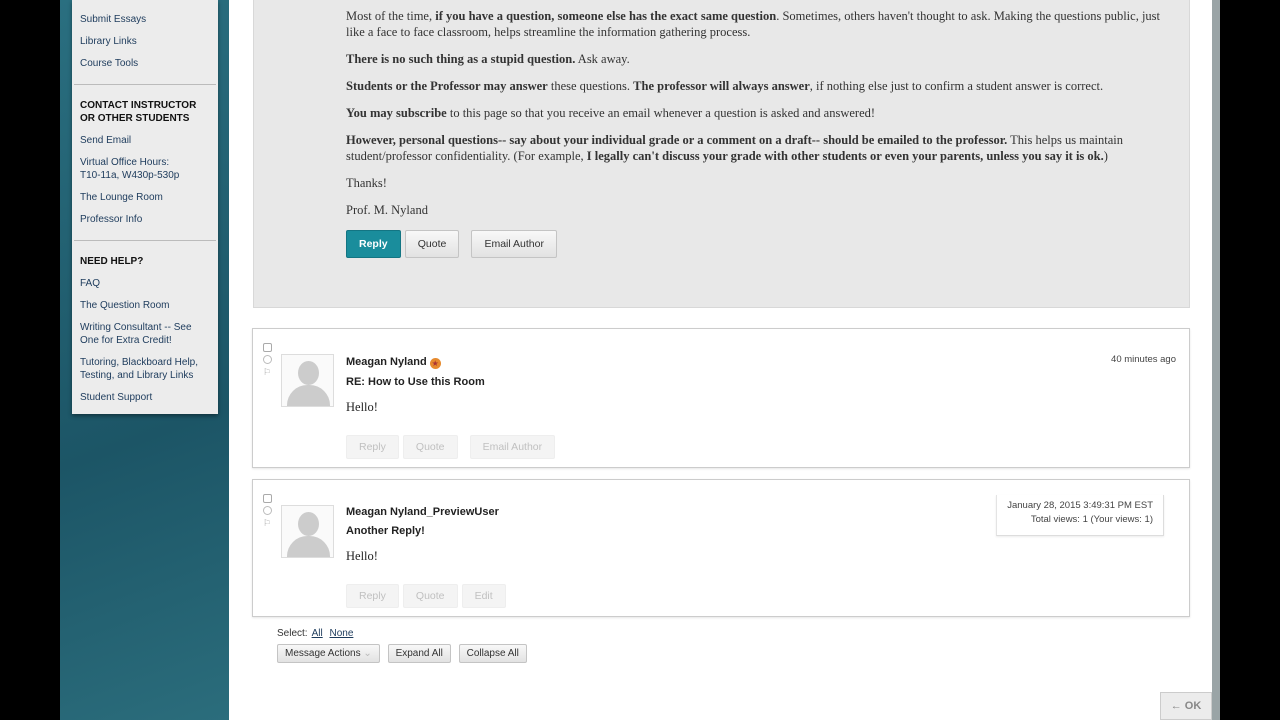  Describe the element at coordinates (138, 112) in the screenshot. I see `contact-heading: CONTACT INSTRUCTOR OR OTHER STUDENTS` at that location.